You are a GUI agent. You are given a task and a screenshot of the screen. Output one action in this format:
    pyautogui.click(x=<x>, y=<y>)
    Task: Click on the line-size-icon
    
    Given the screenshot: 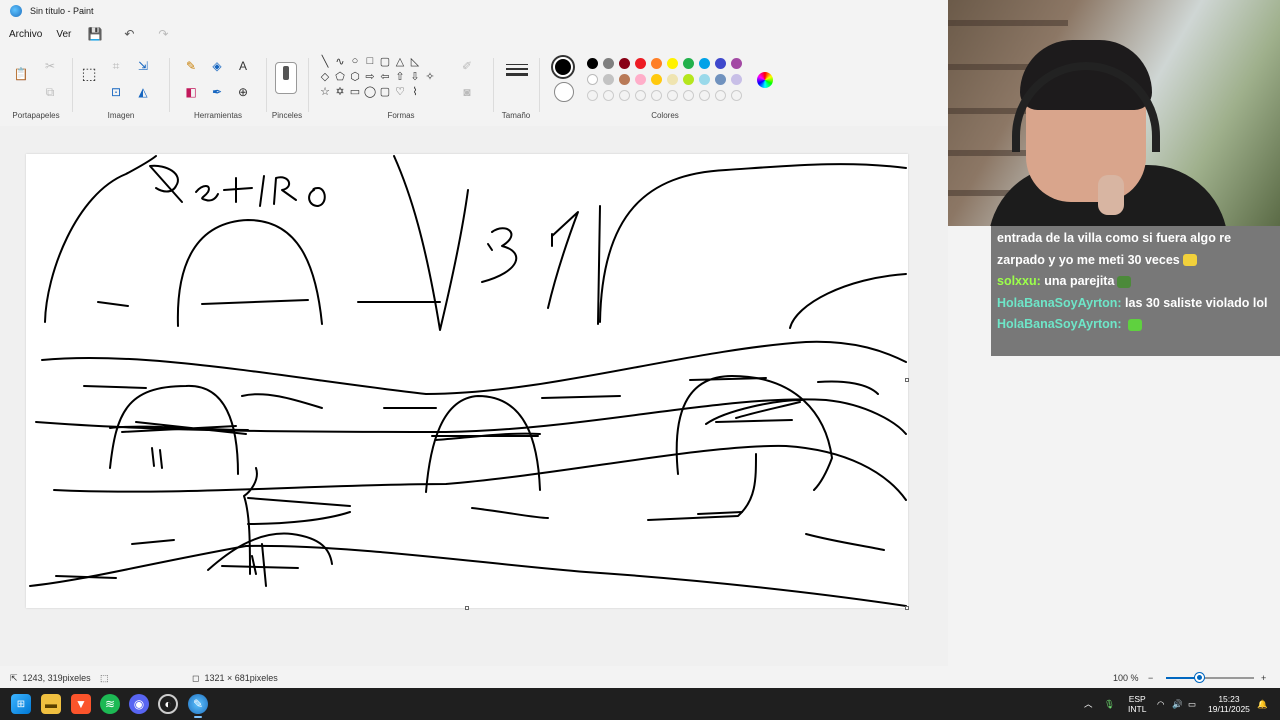 What is the action you would take?
    pyautogui.click(x=517, y=73)
    